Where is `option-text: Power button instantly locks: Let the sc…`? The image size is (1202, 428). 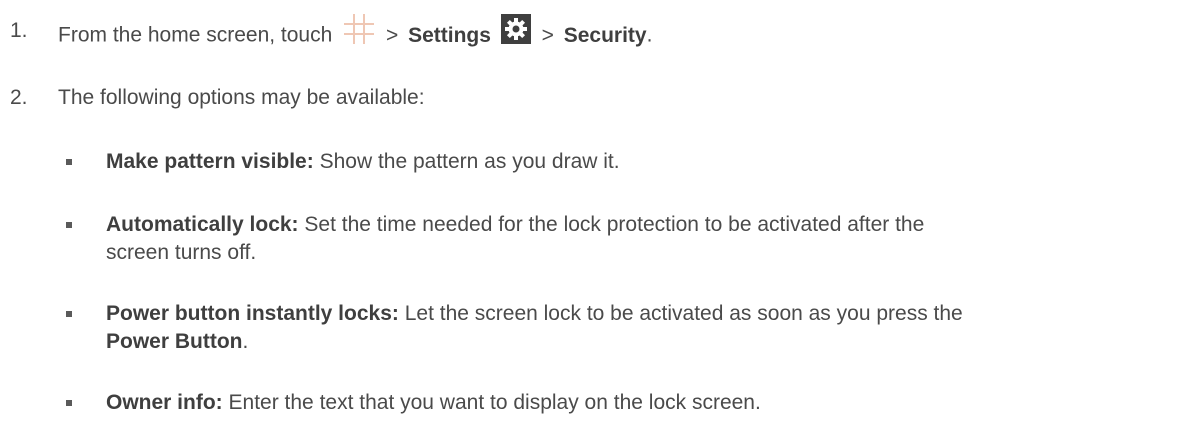 option-text: Power button instantly locks: Let the sc… is located at coordinates (648, 328).